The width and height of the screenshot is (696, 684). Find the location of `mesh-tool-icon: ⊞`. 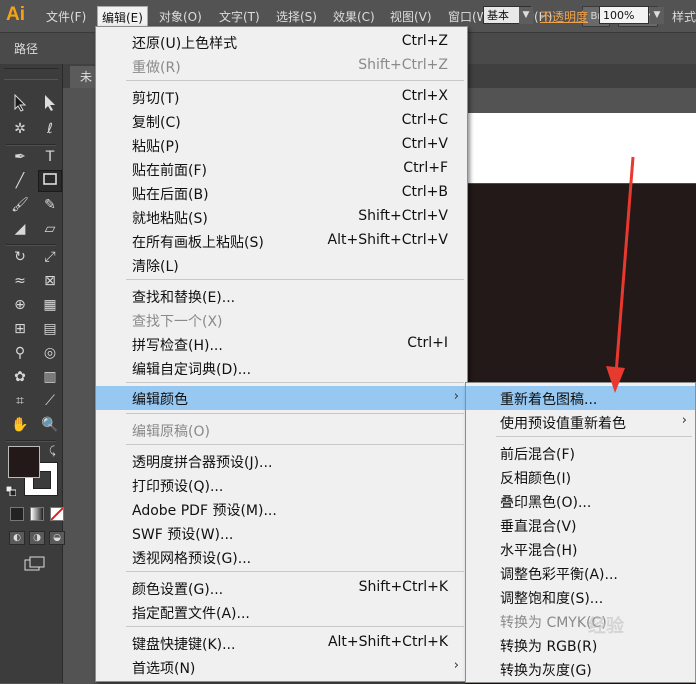

mesh-tool-icon: ⊞ is located at coordinates (20, 329).